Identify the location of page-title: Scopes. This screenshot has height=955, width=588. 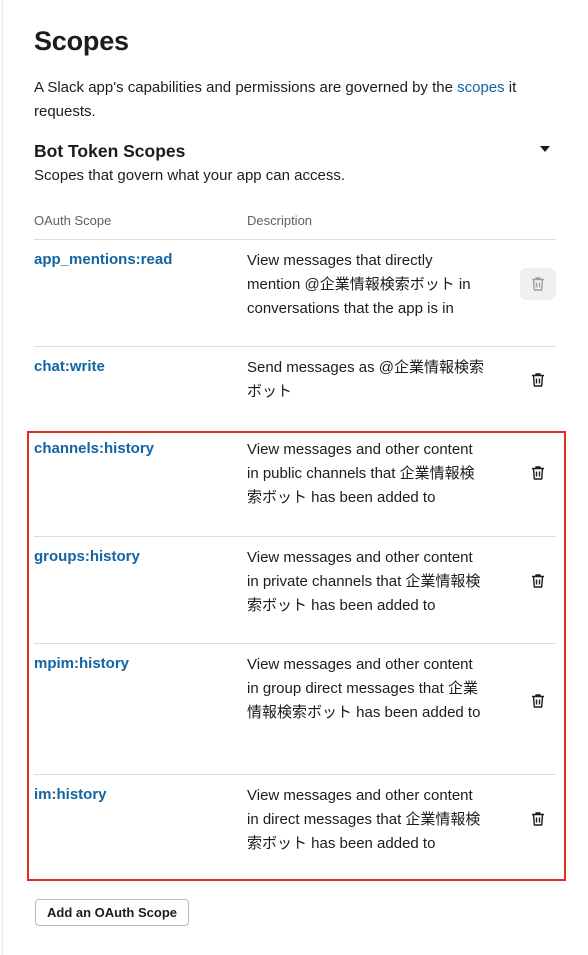
(81, 41).